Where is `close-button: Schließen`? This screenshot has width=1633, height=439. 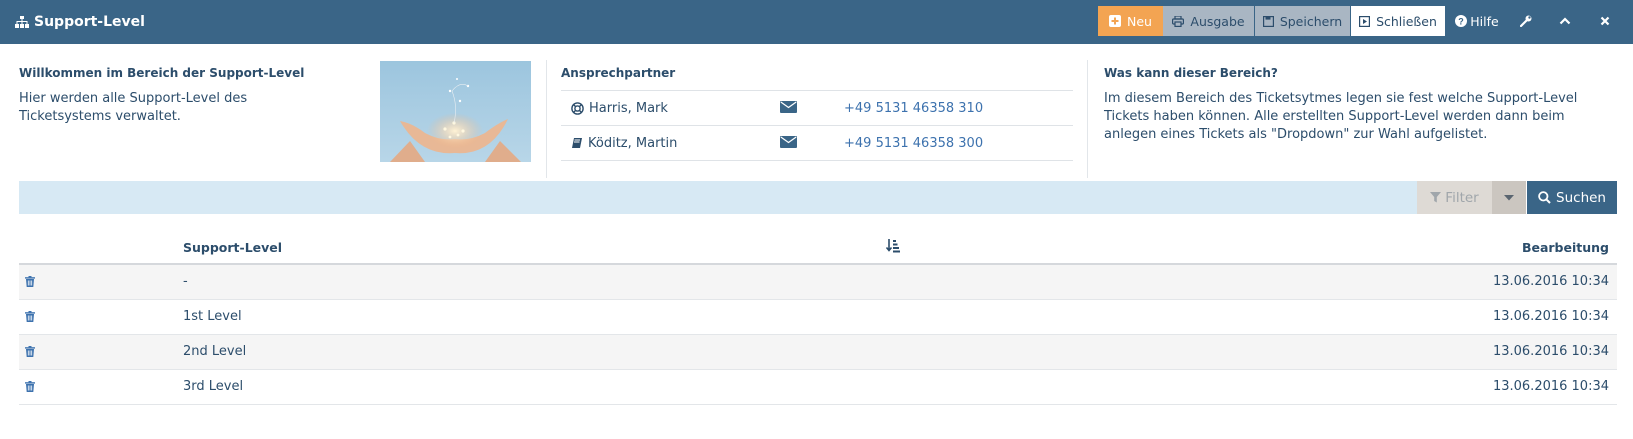
close-button: Schließen is located at coordinates (1398, 21).